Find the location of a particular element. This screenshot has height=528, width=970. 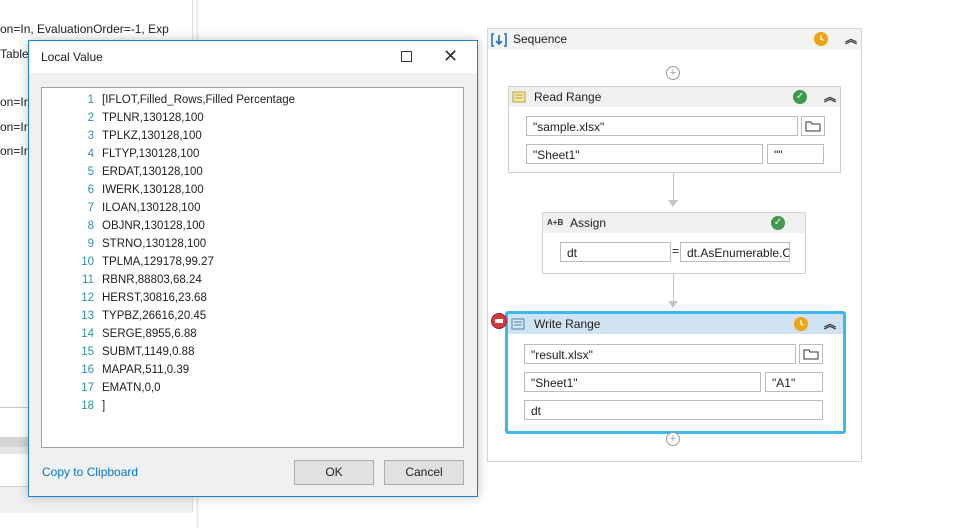

line-number: 12 is located at coordinates (87, 298).